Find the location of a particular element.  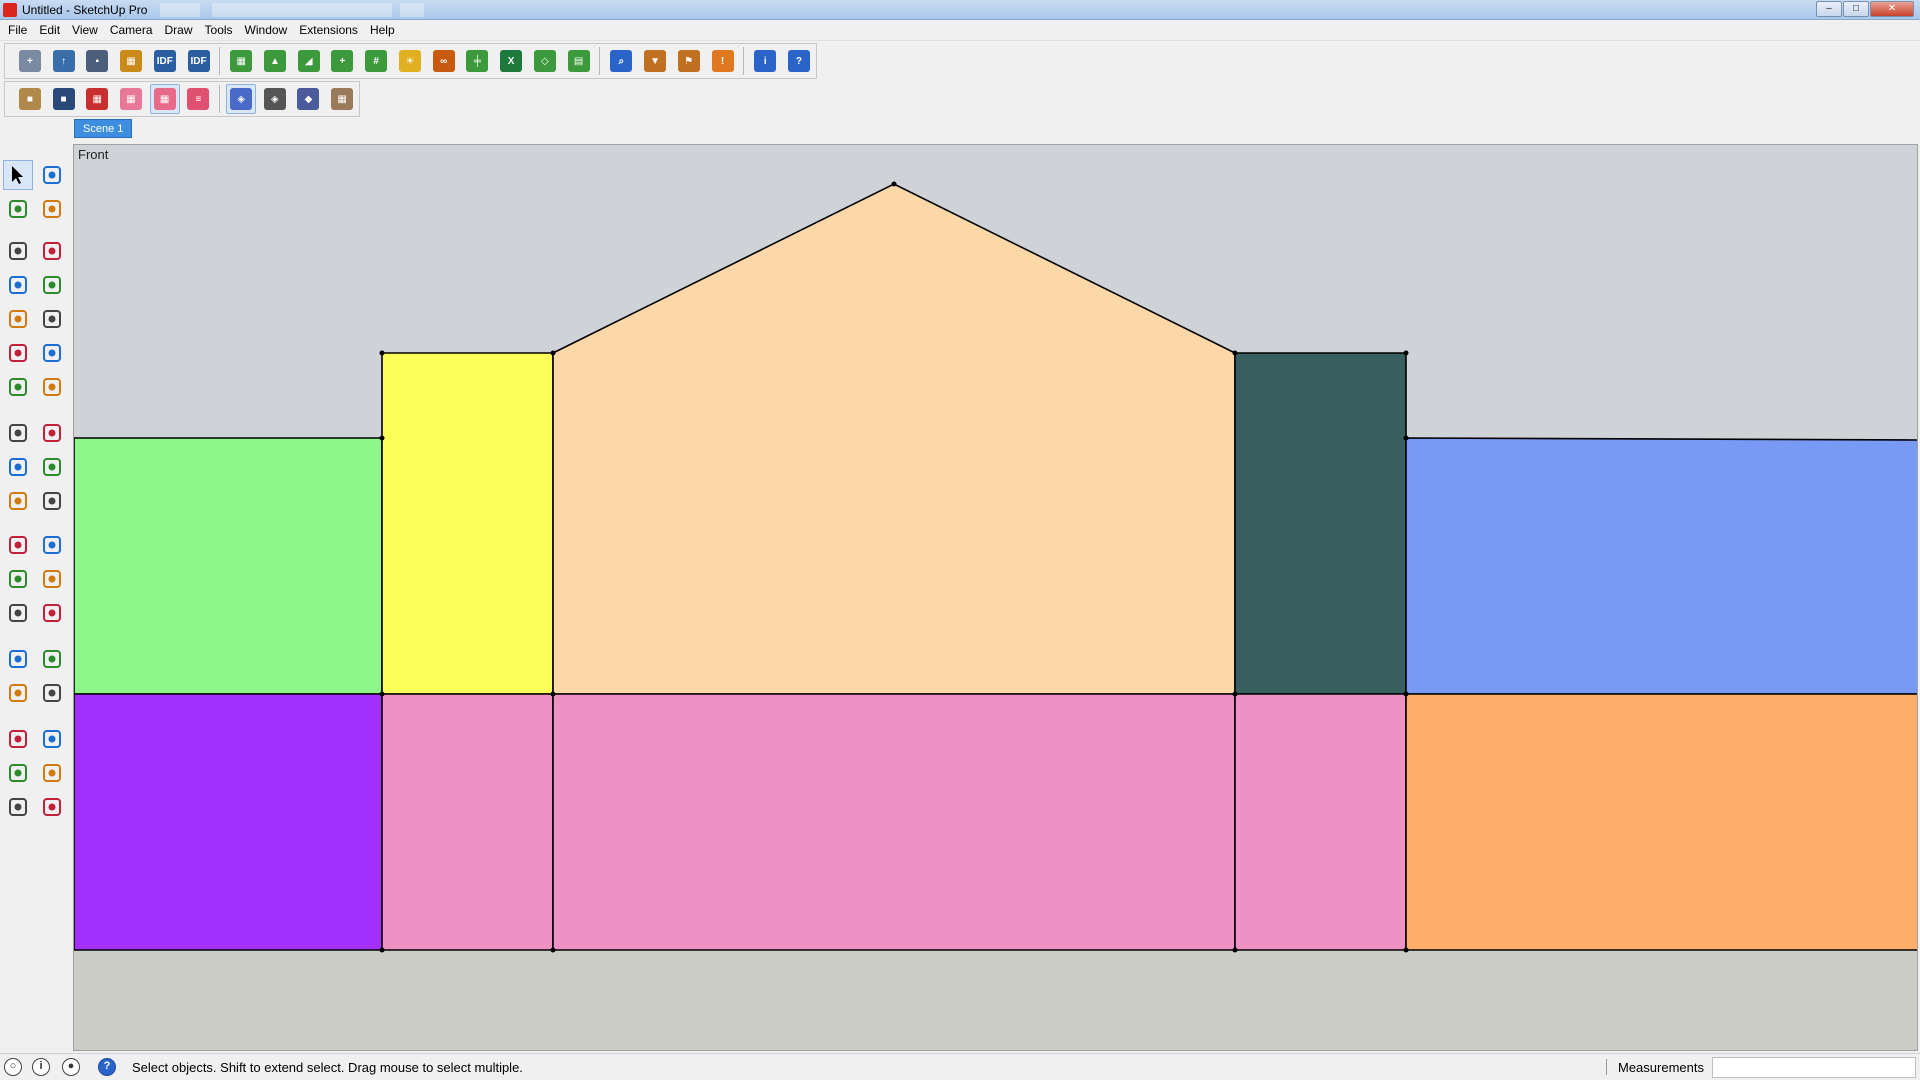

rotated-rectangle-tool is located at coordinates (52, 285).